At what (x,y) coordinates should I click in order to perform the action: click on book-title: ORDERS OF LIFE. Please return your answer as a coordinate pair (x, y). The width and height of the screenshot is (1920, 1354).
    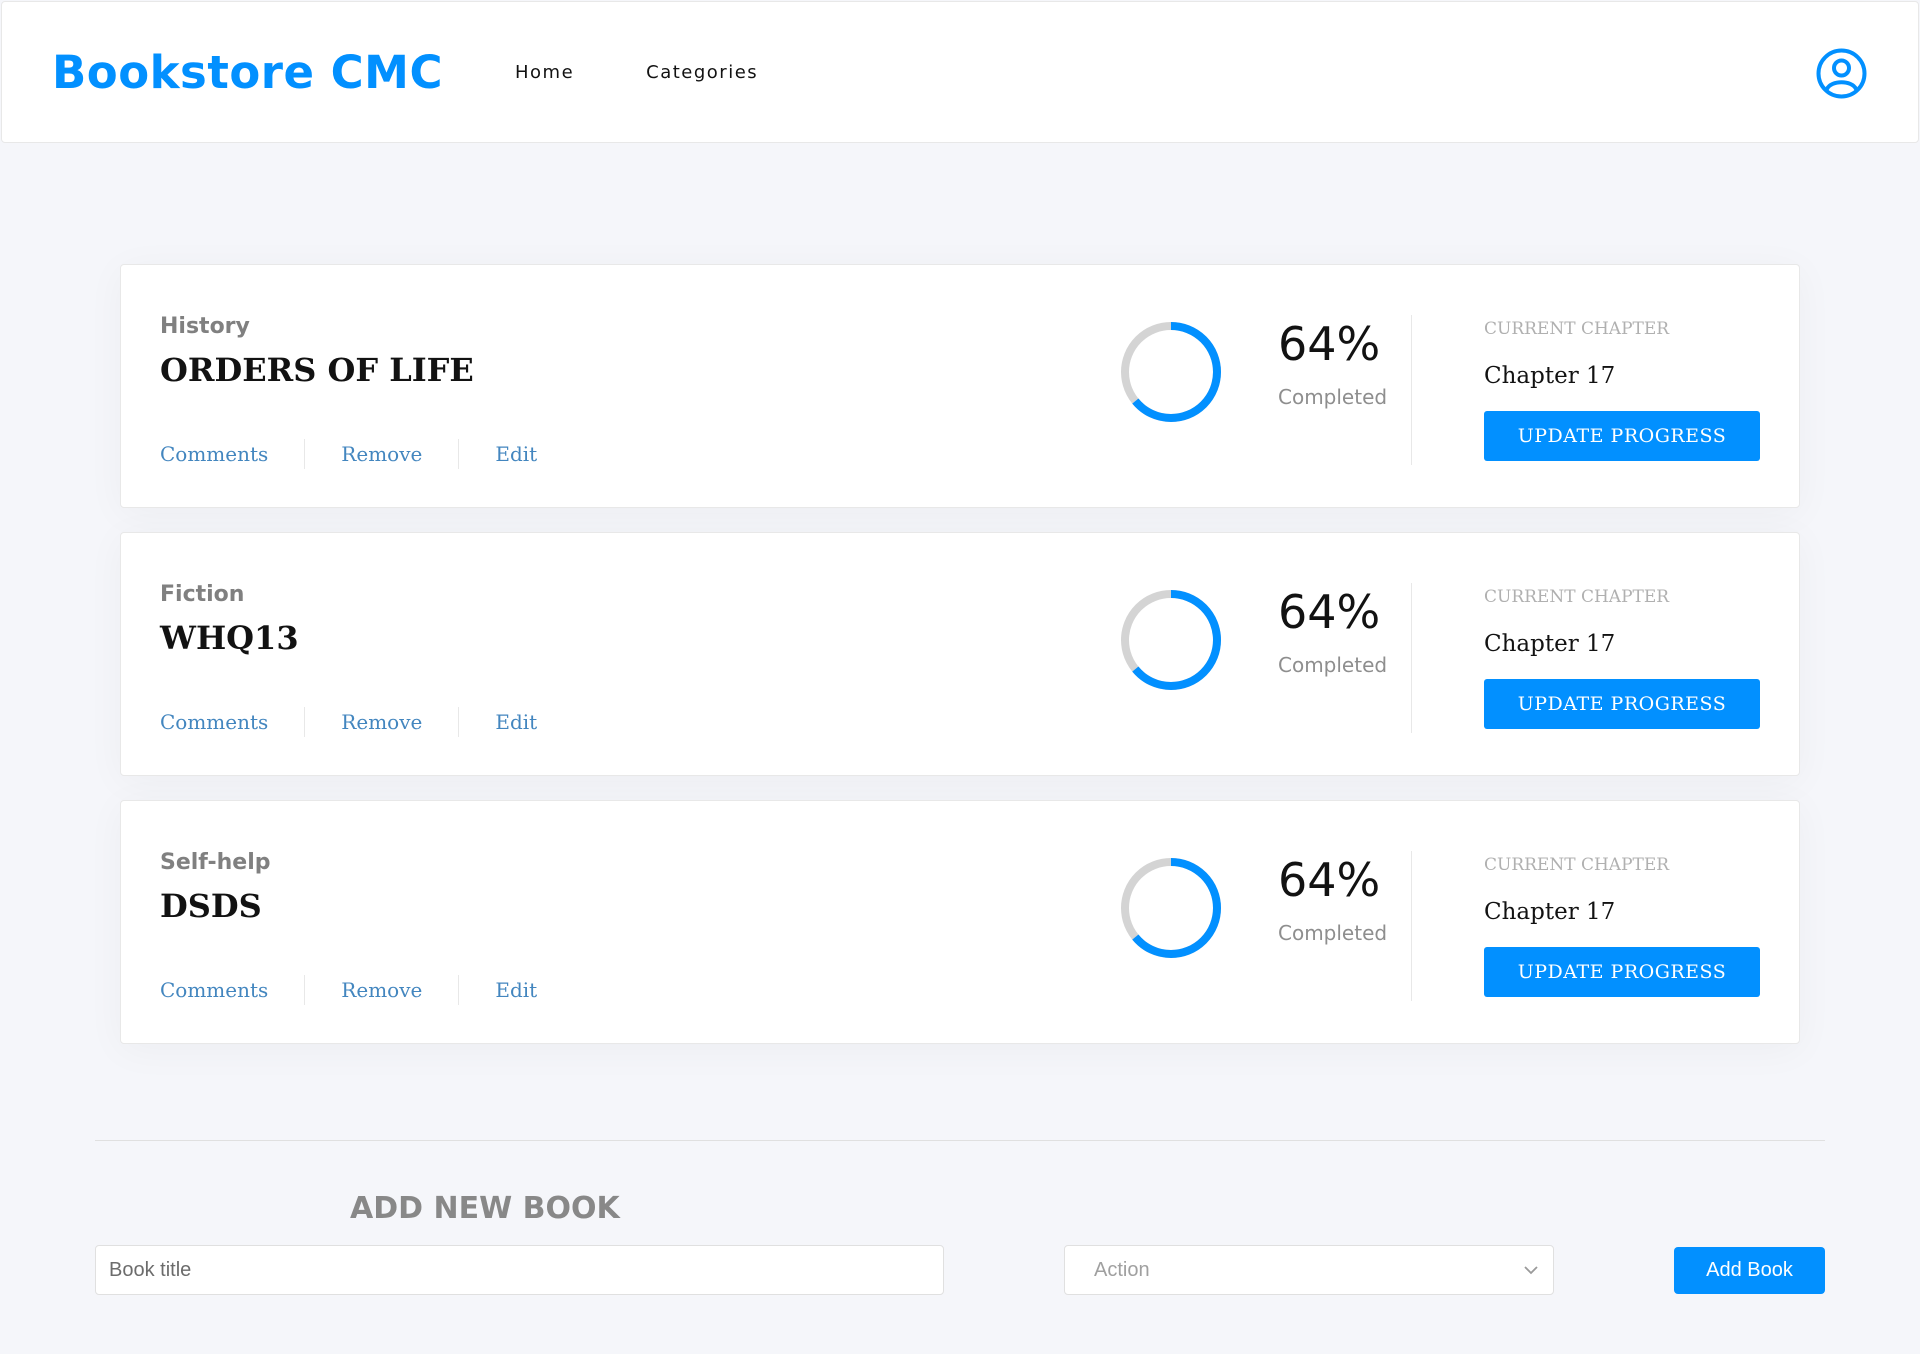
    Looking at the image, I should click on (317, 370).